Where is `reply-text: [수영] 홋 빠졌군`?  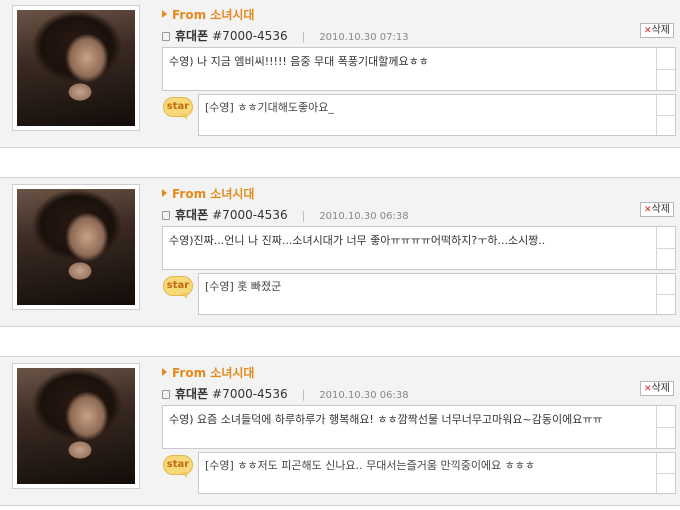 reply-text: [수영] 홋 빠졌군 is located at coordinates (243, 286).